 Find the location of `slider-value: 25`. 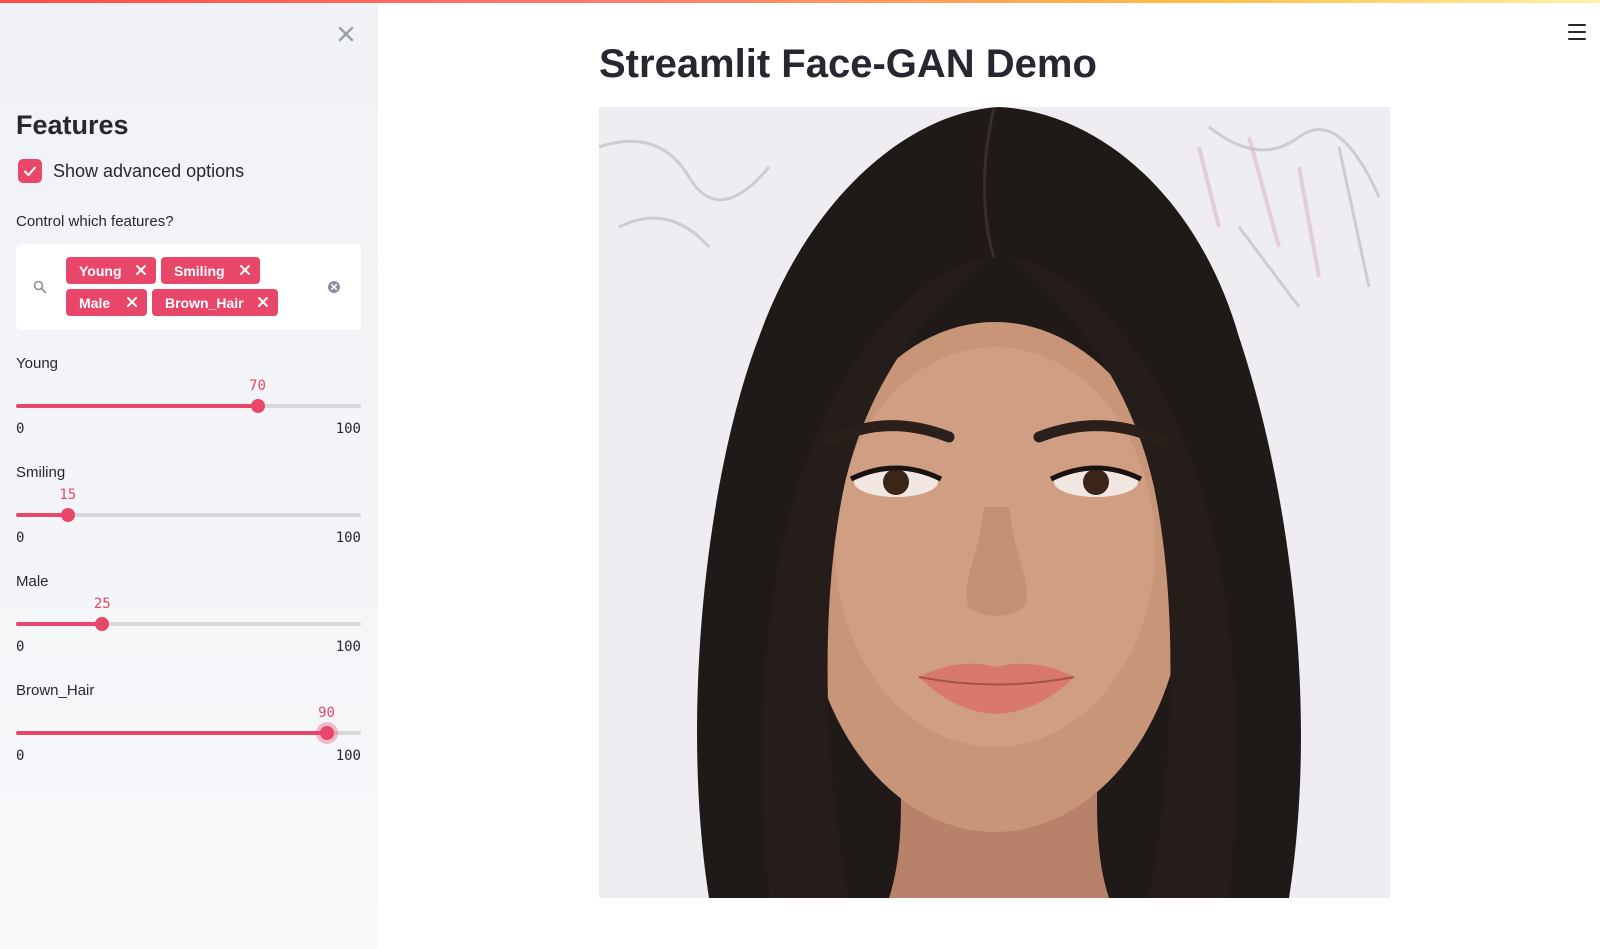

slider-value: 25 is located at coordinates (102, 604).